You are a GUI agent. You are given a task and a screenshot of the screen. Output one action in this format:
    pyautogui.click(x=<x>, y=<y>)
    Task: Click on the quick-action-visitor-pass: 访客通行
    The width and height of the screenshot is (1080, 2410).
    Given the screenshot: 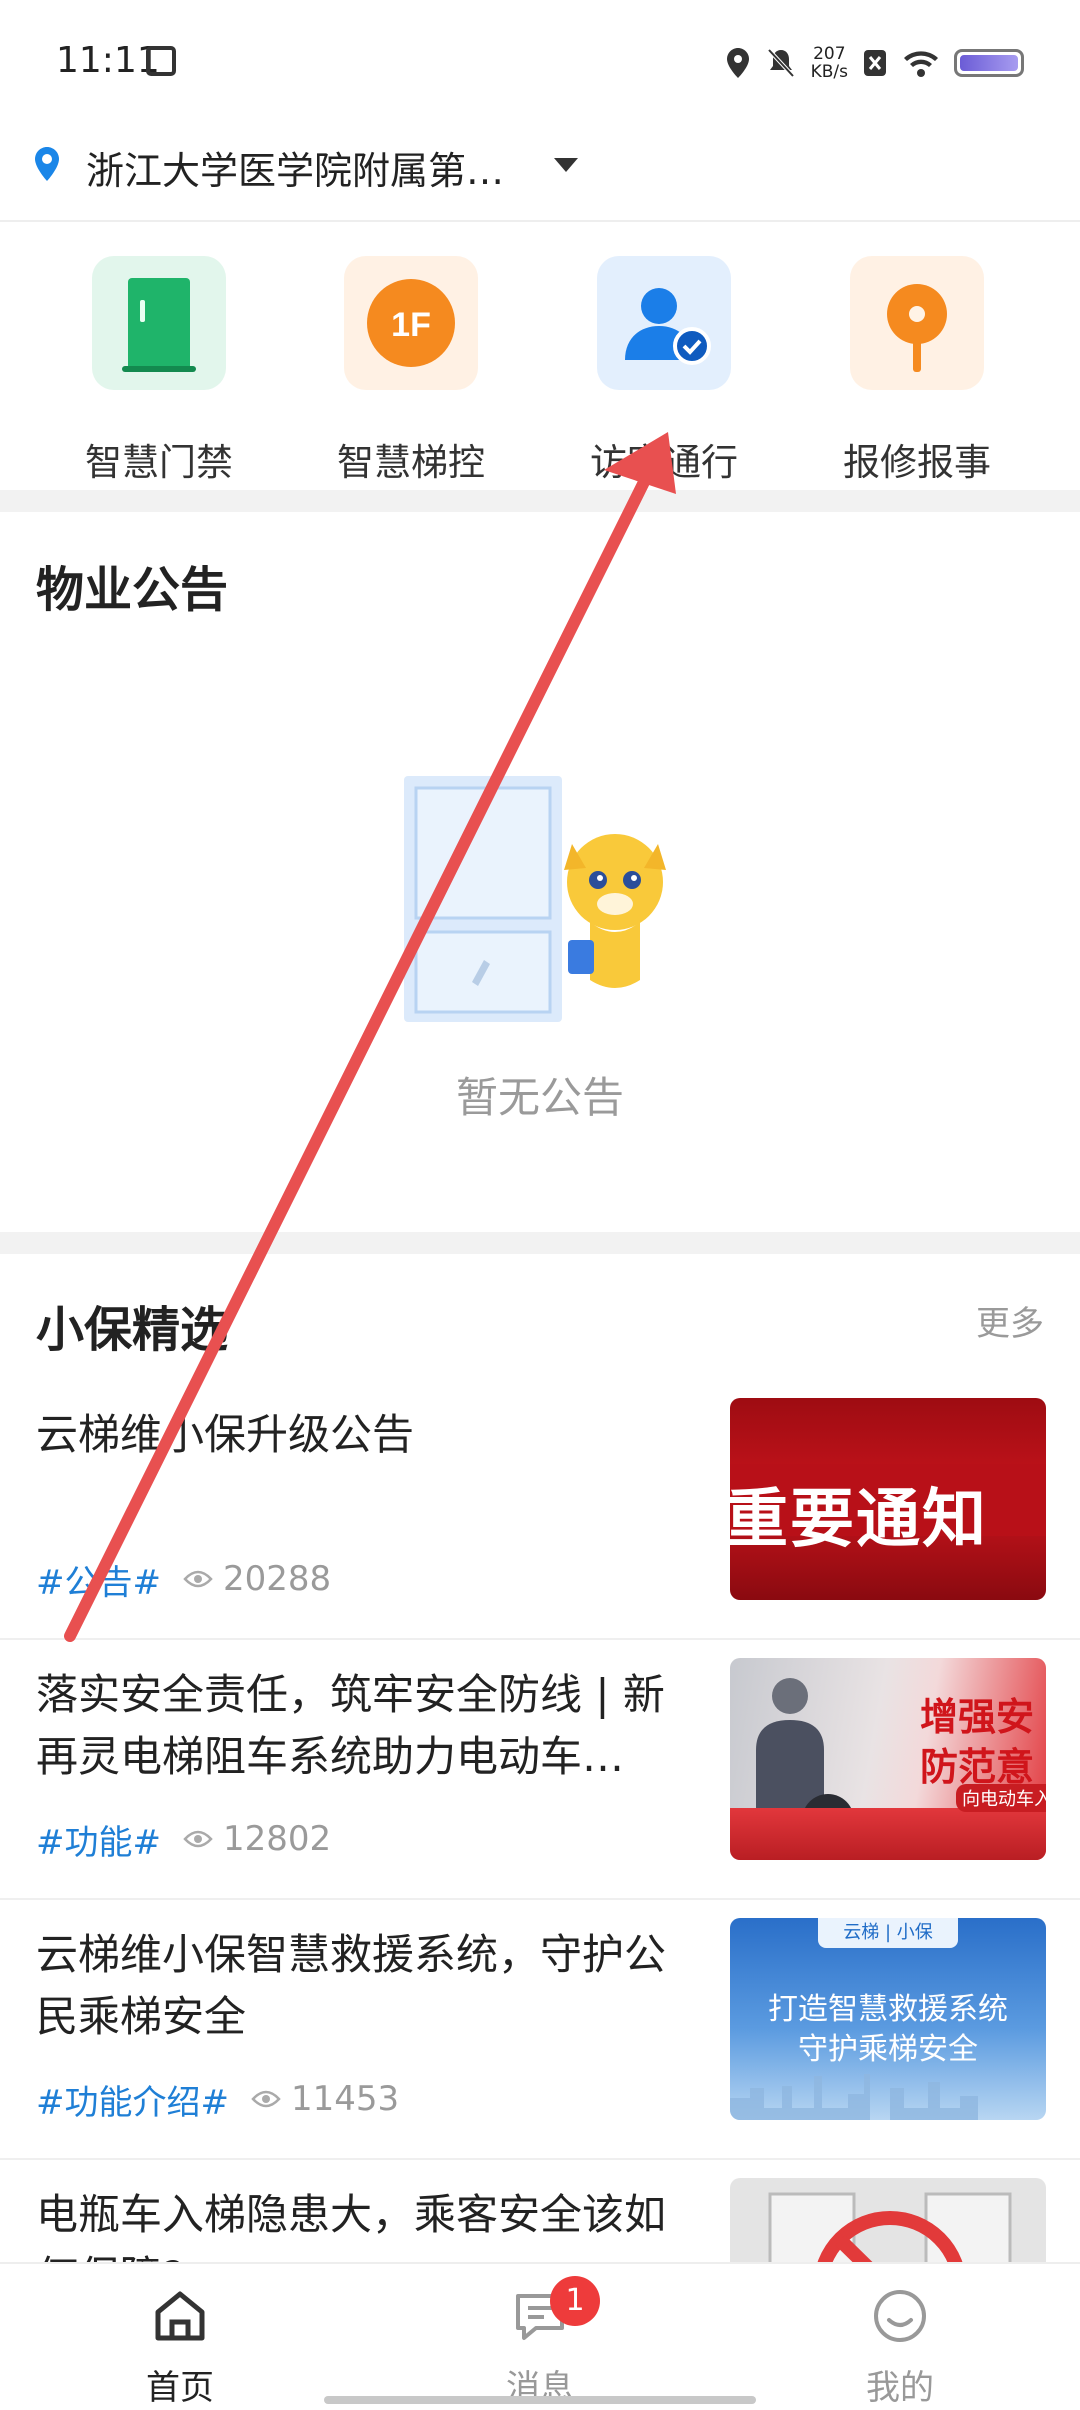 What is the action you would take?
    pyautogui.click(x=644, y=370)
    